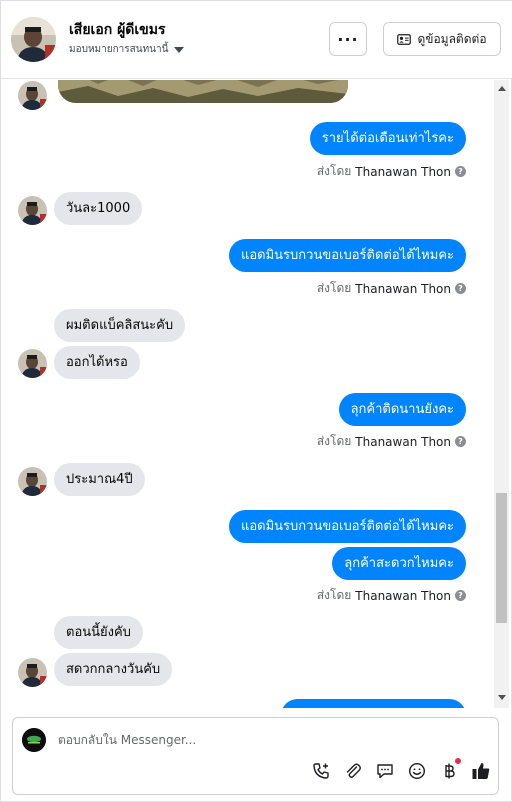  I want to click on caret-down-icon, so click(179, 49).